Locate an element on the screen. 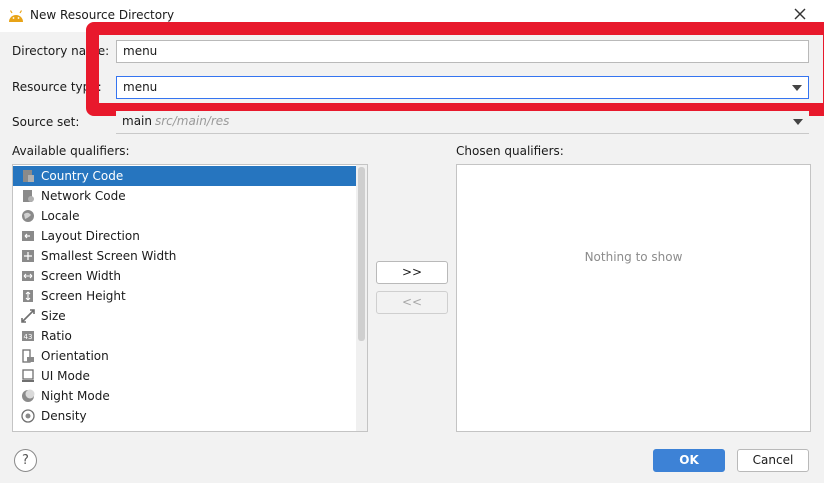 The image size is (824, 483). source-set-dropdown: main src/main/res is located at coordinates (462, 122).